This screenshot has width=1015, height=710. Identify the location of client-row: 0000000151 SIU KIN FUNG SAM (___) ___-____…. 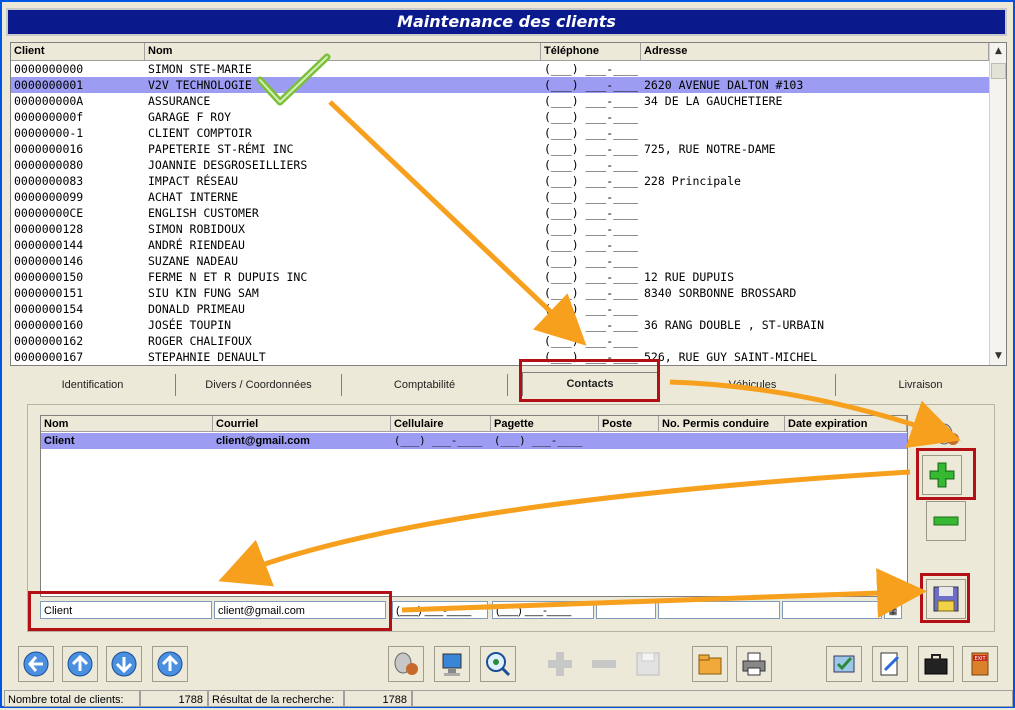
(500, 293).